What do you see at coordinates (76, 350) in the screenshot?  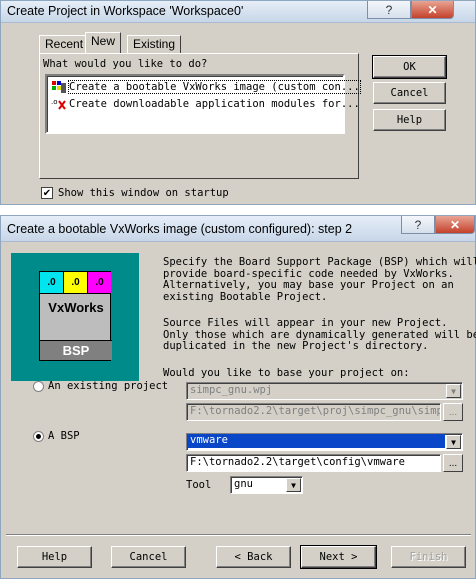 I see `logo-bsp-text: BSP` at bounding box center [76, 350].